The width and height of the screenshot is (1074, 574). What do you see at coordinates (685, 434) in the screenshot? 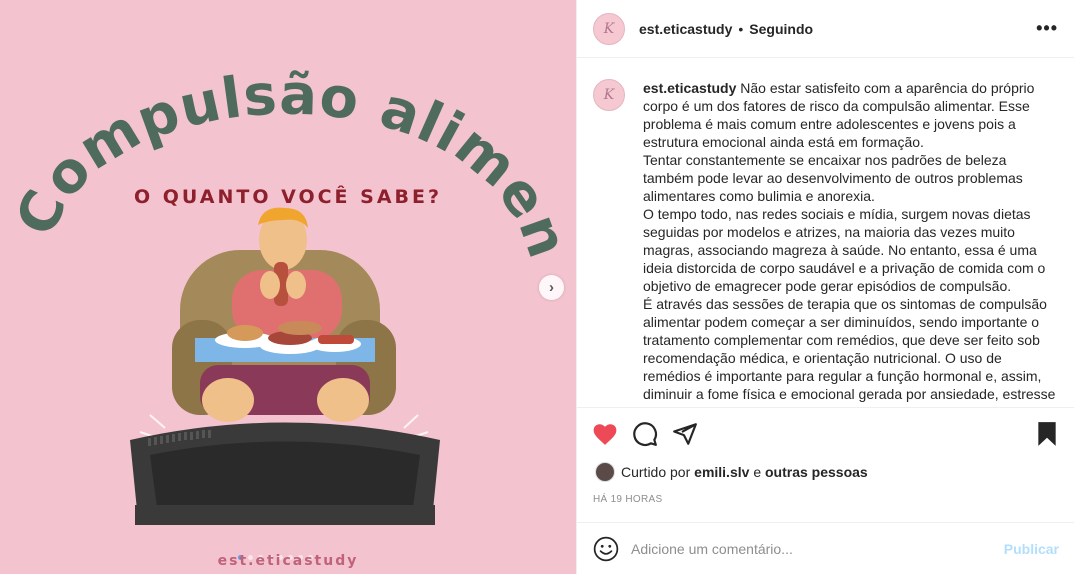
I see `share-icon` at bounding box center [685, 434].